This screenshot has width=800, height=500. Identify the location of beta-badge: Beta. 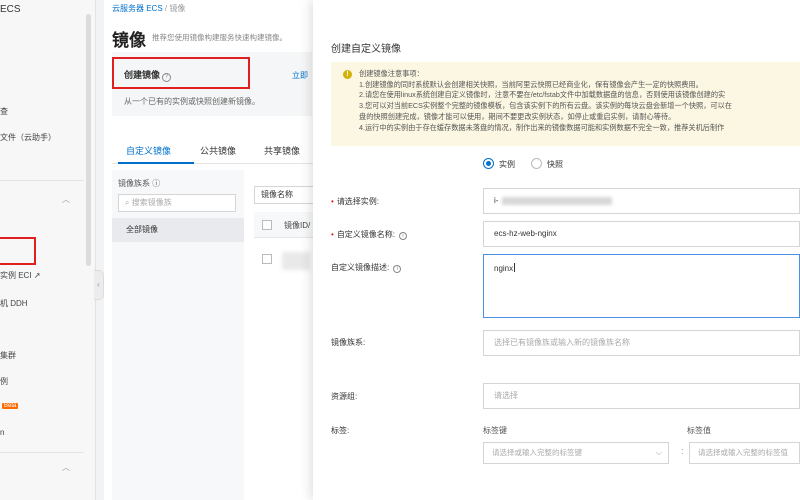
(10, 406).